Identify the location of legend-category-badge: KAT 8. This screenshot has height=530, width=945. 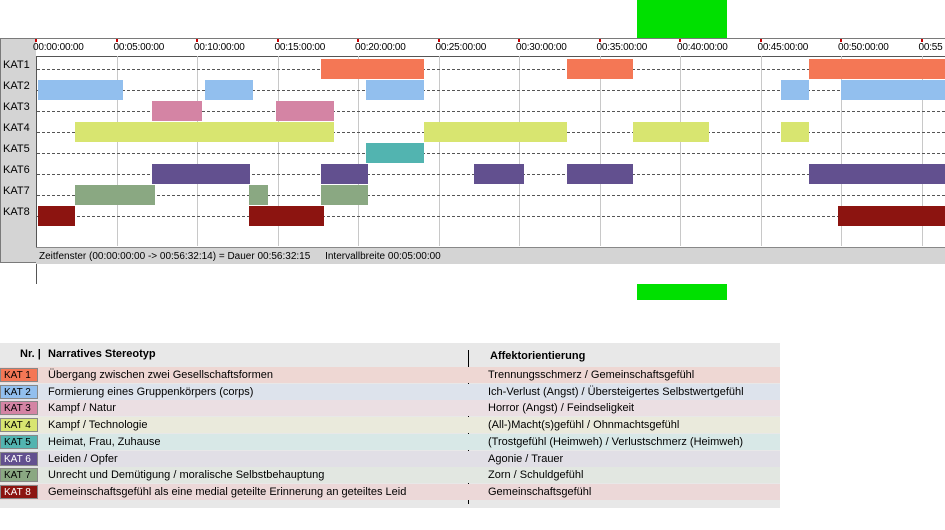
(19, 491).